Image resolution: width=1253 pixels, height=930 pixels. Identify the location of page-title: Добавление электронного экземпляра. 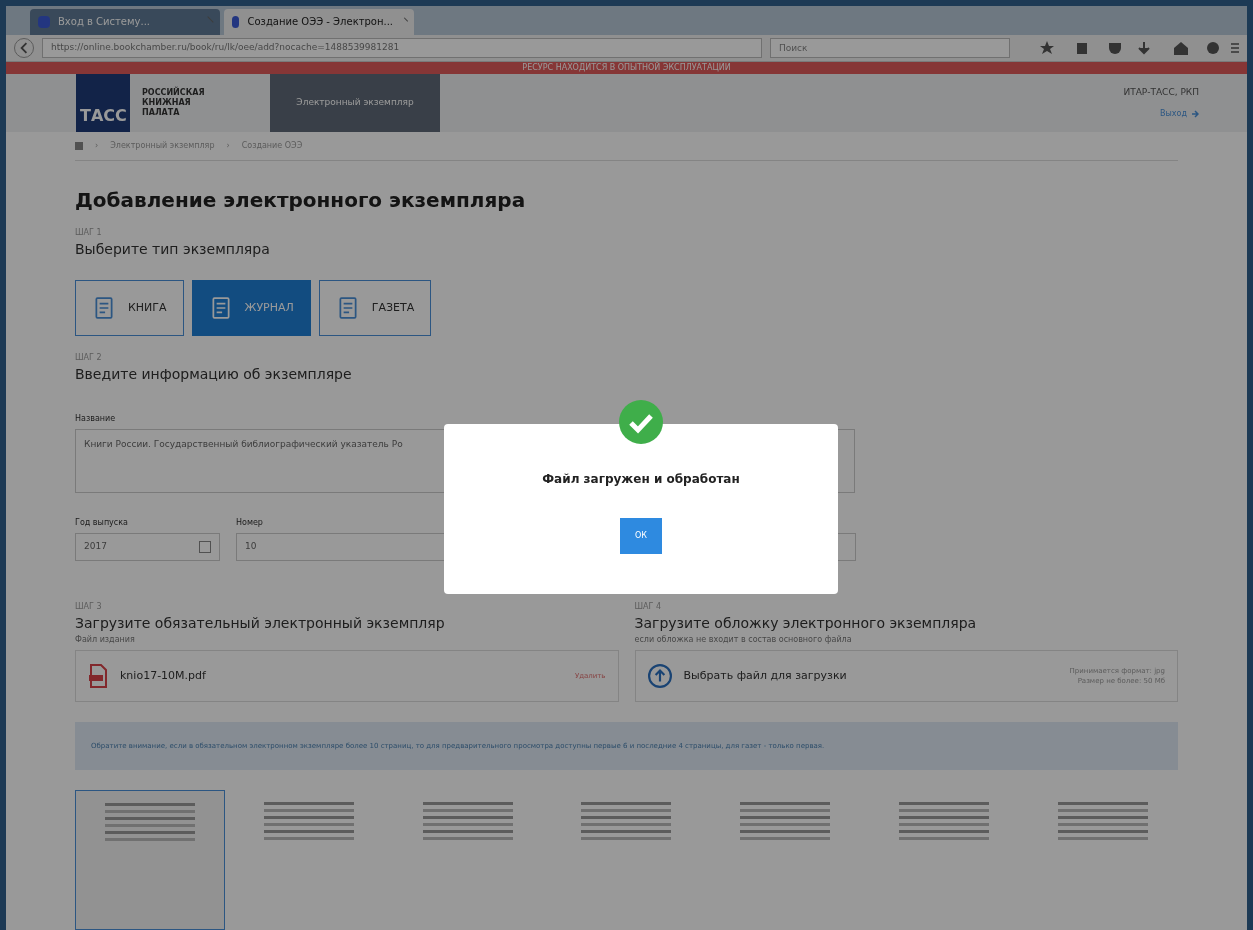
(301, 200).